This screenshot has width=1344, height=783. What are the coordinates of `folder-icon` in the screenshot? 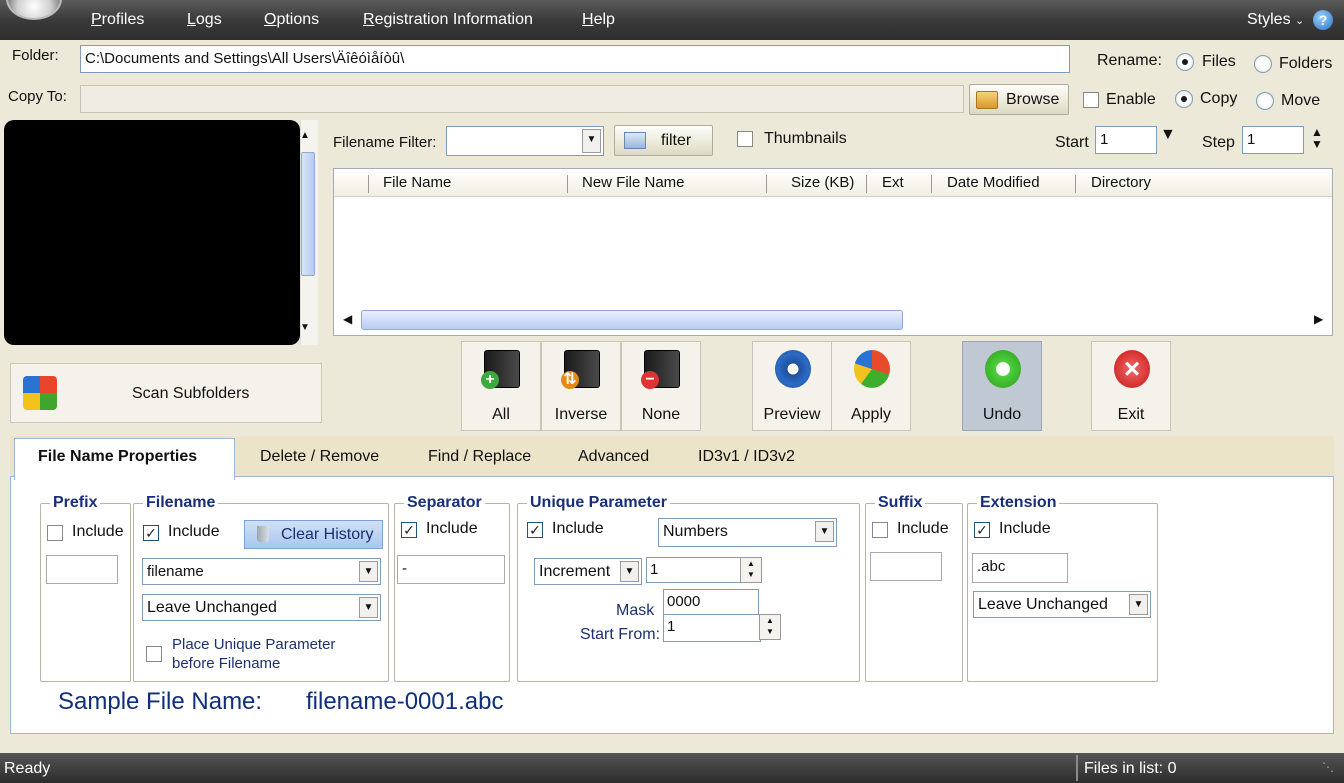 It's located at (987, 100).